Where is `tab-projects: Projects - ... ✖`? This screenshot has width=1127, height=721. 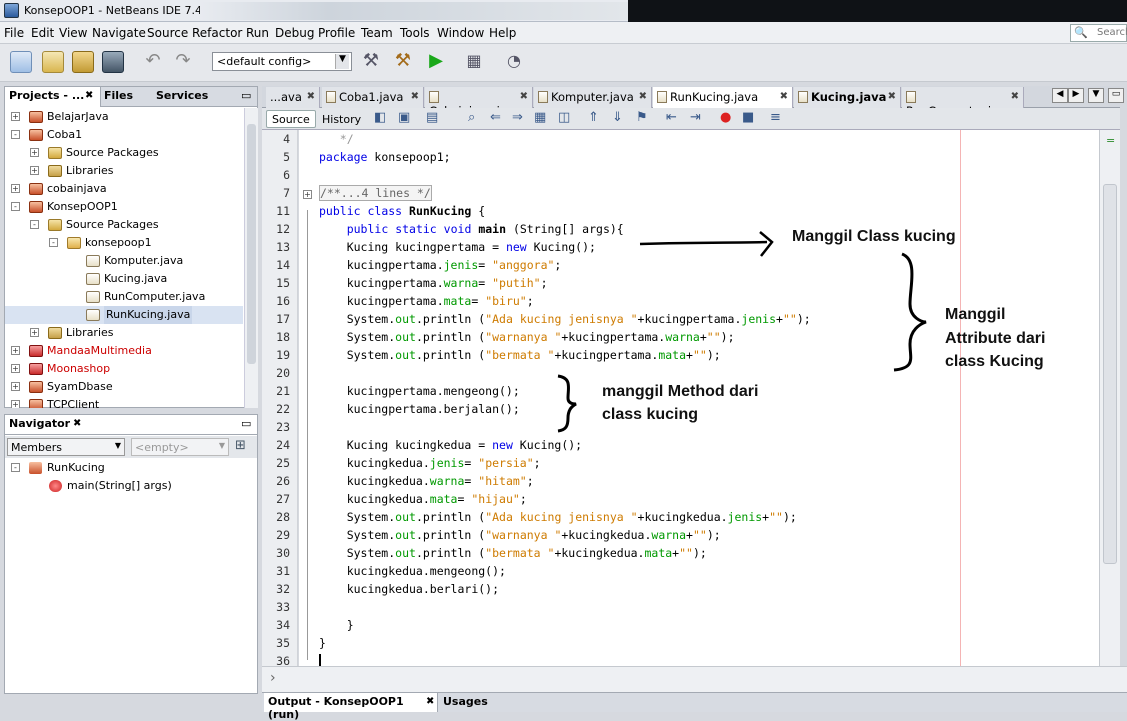 tab-projects: Projects - ... ✖ is located at coordinates (53, 97).